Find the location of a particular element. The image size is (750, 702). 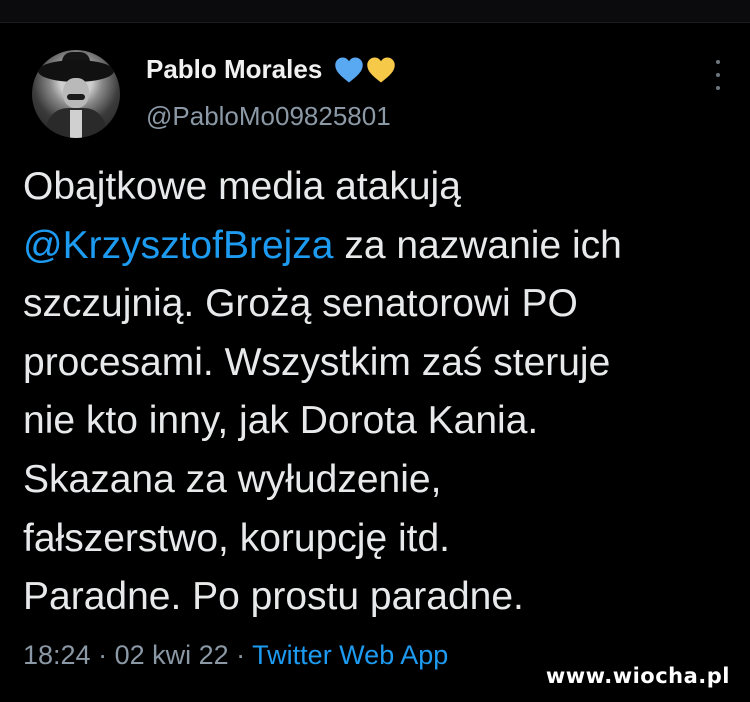

tweet-text-line1: Obajtkowe media atakują is located at coordinates (242, 186).